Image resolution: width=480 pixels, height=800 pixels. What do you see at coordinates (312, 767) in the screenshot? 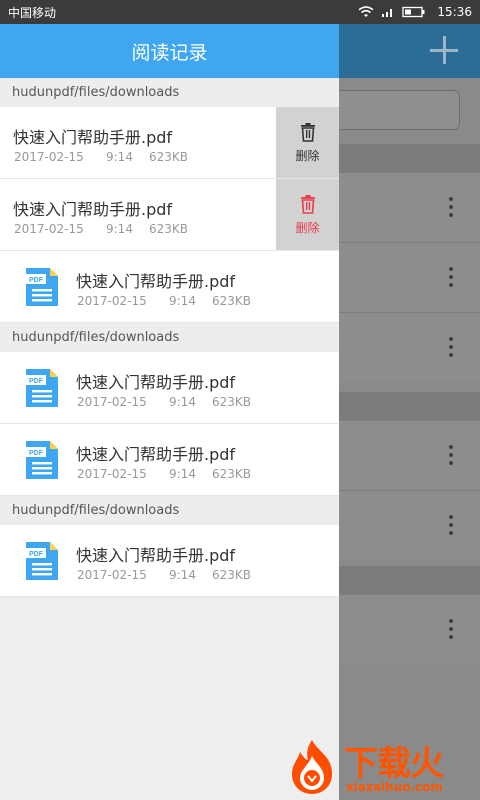
I see `flame-icon` at bounding box center [312, 767].